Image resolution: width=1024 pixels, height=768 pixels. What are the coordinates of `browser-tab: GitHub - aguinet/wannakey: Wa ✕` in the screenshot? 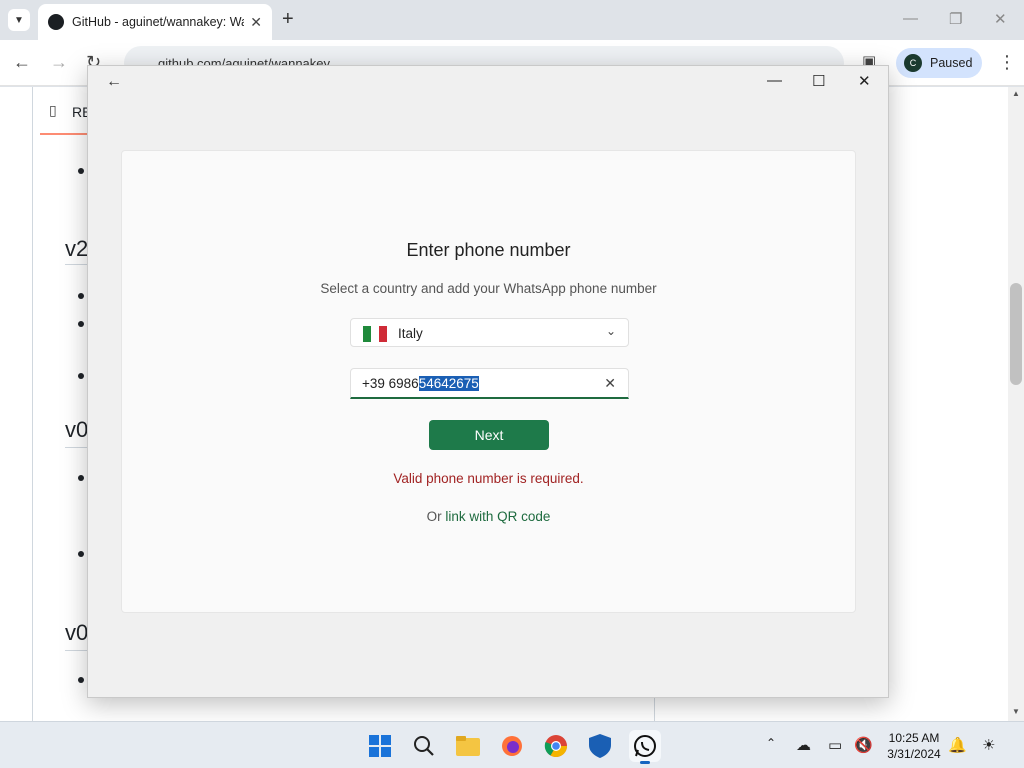 It's located at (155, 22).